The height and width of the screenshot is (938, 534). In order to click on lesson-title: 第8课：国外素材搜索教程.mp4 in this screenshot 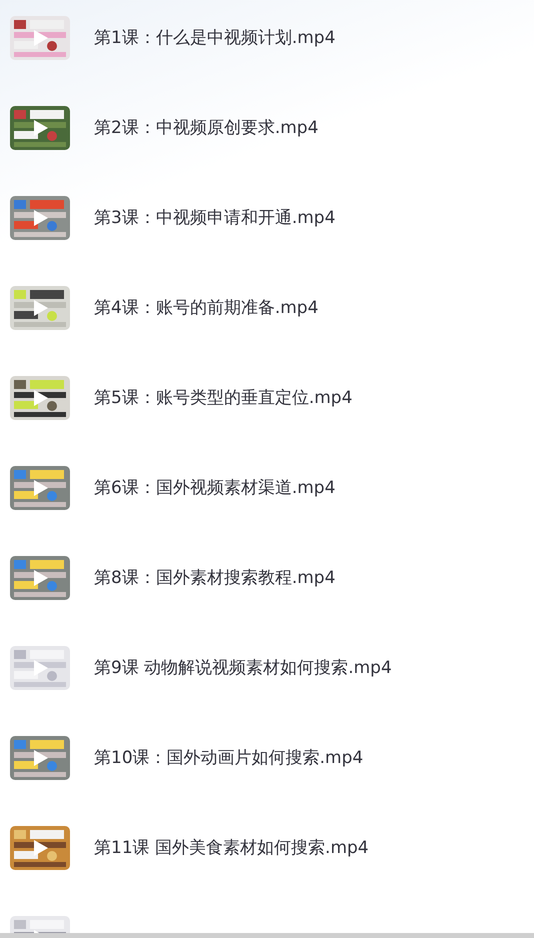, I will do `click(215, 578)`.